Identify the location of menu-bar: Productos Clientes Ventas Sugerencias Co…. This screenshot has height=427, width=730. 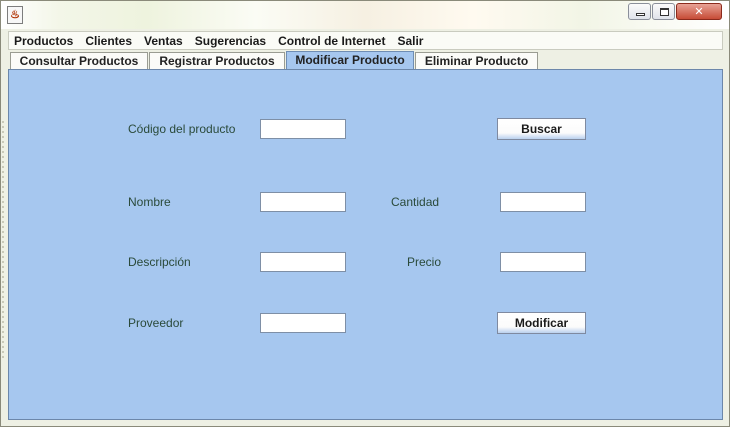
(365, 40).